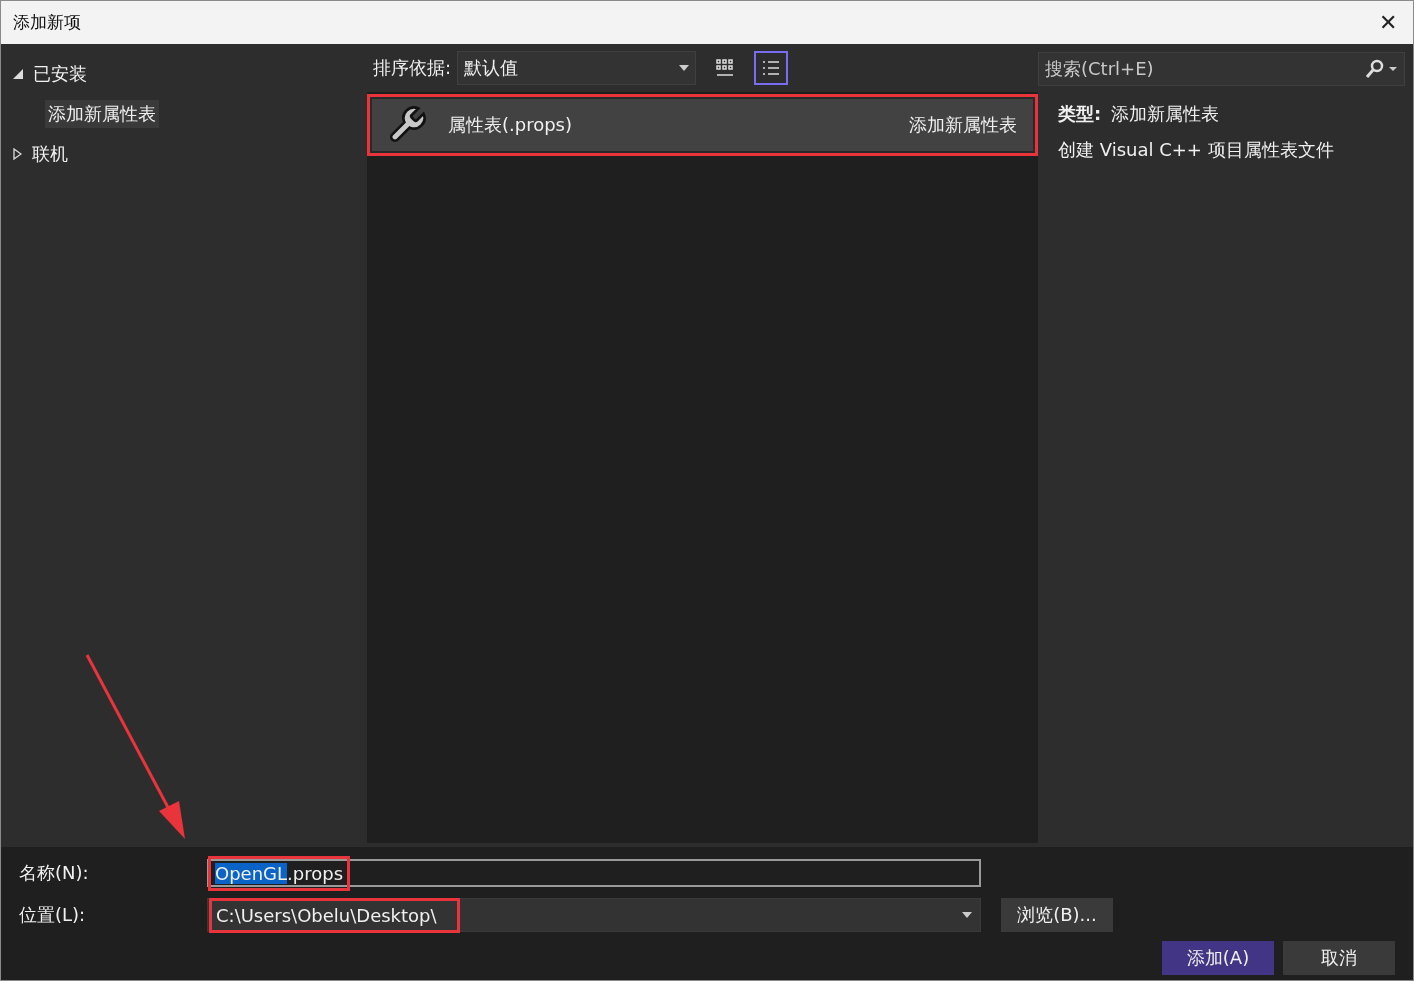  What do you see at coordinates (1165, 114) in the screenshot?
I see `type-value: 添加新属性表` at bounding box center [1165, 114].